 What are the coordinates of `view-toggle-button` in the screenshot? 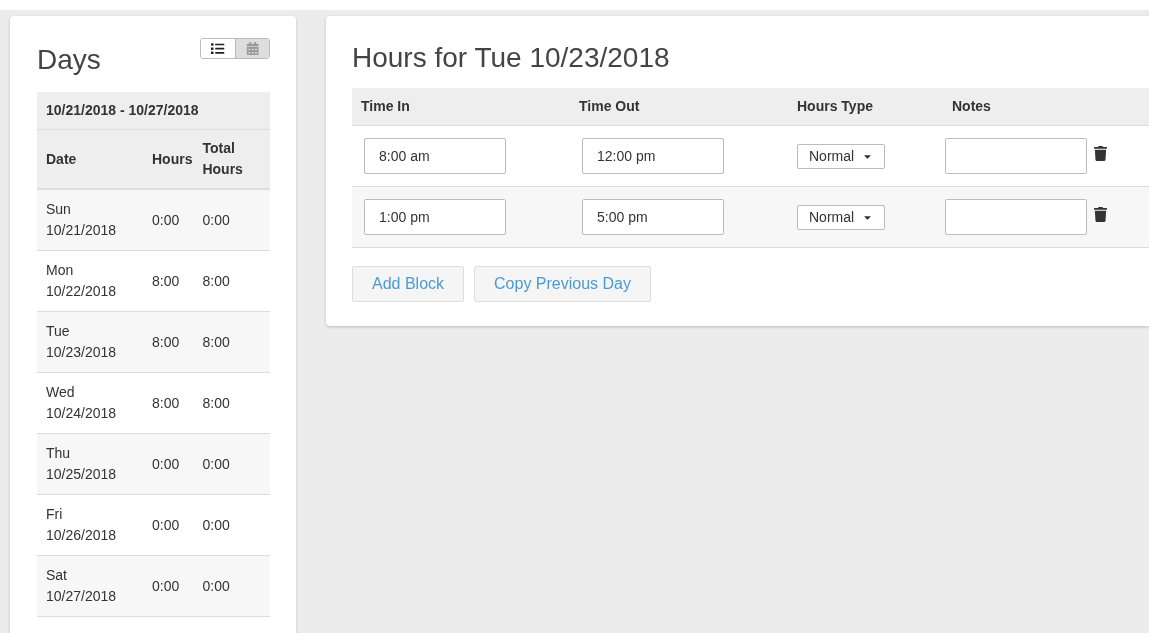 It's located at (252, 48).